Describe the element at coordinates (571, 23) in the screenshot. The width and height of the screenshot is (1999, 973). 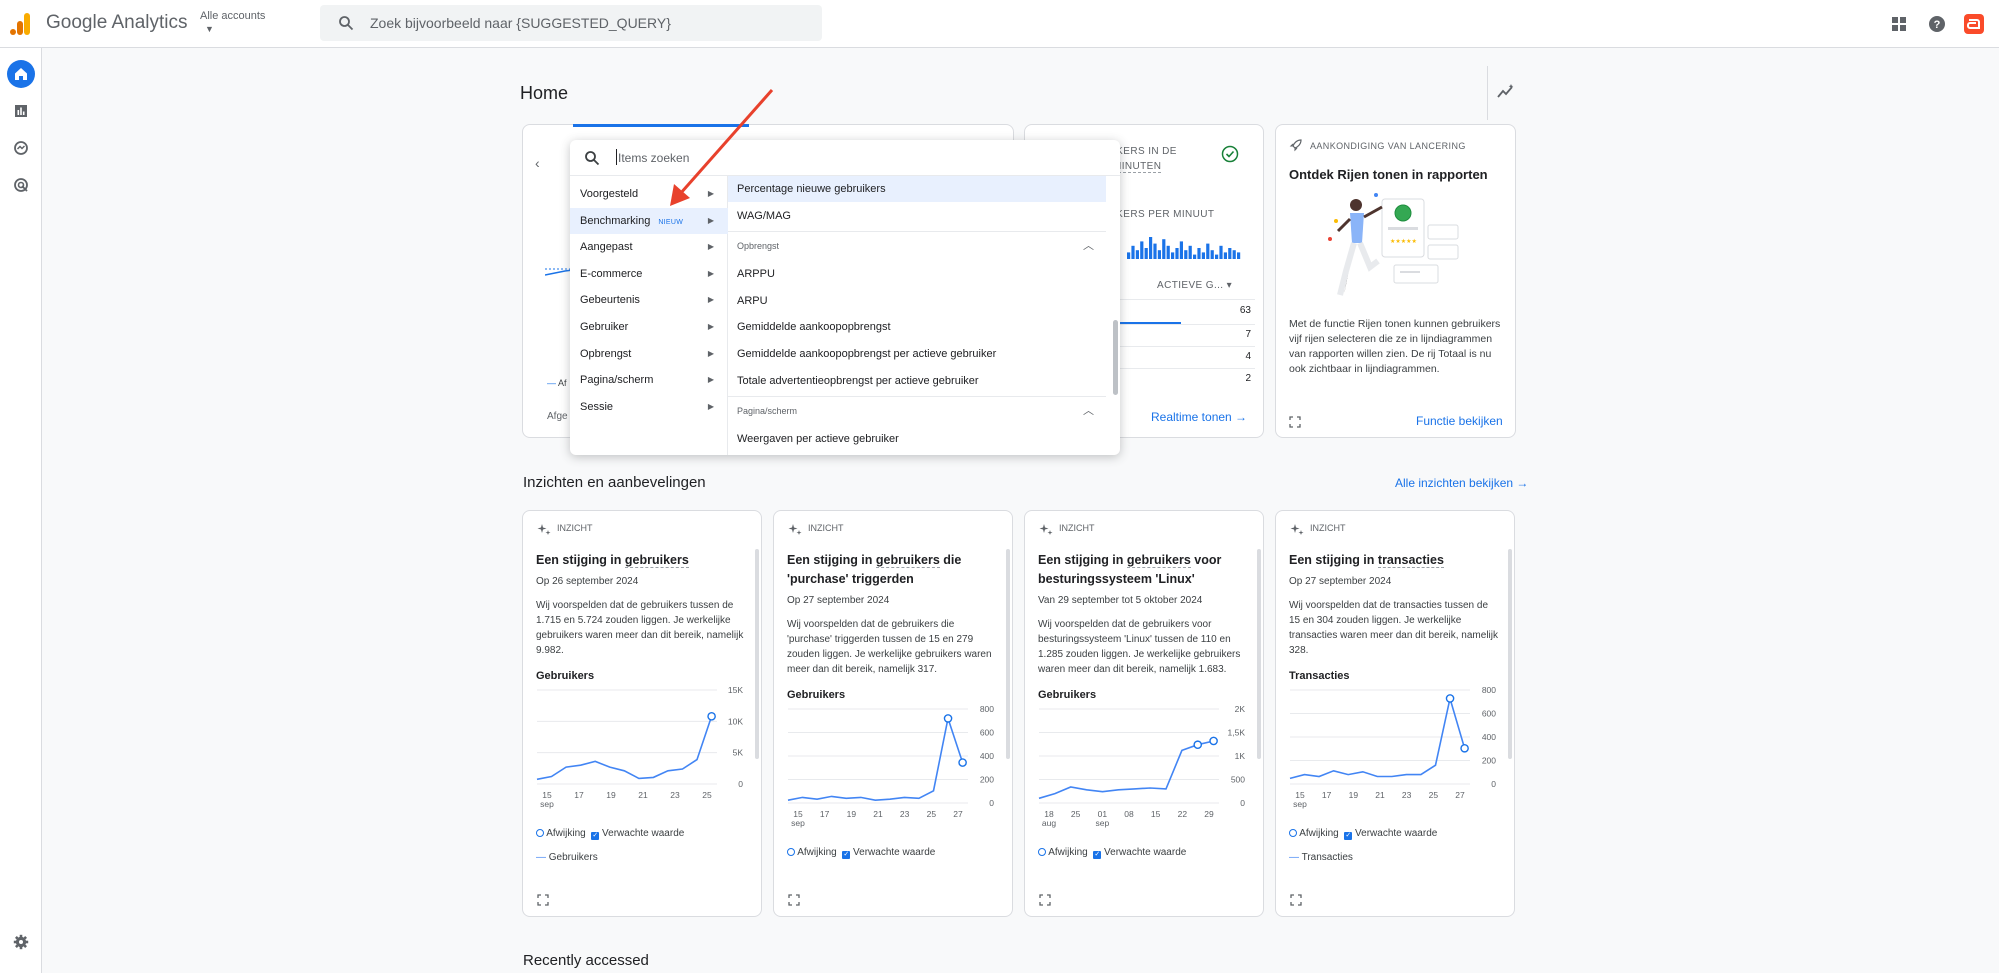
I see `global-search-bar: Zoek bijvoorbeeld naar {SUGGESTED_QUERY}` at that location.